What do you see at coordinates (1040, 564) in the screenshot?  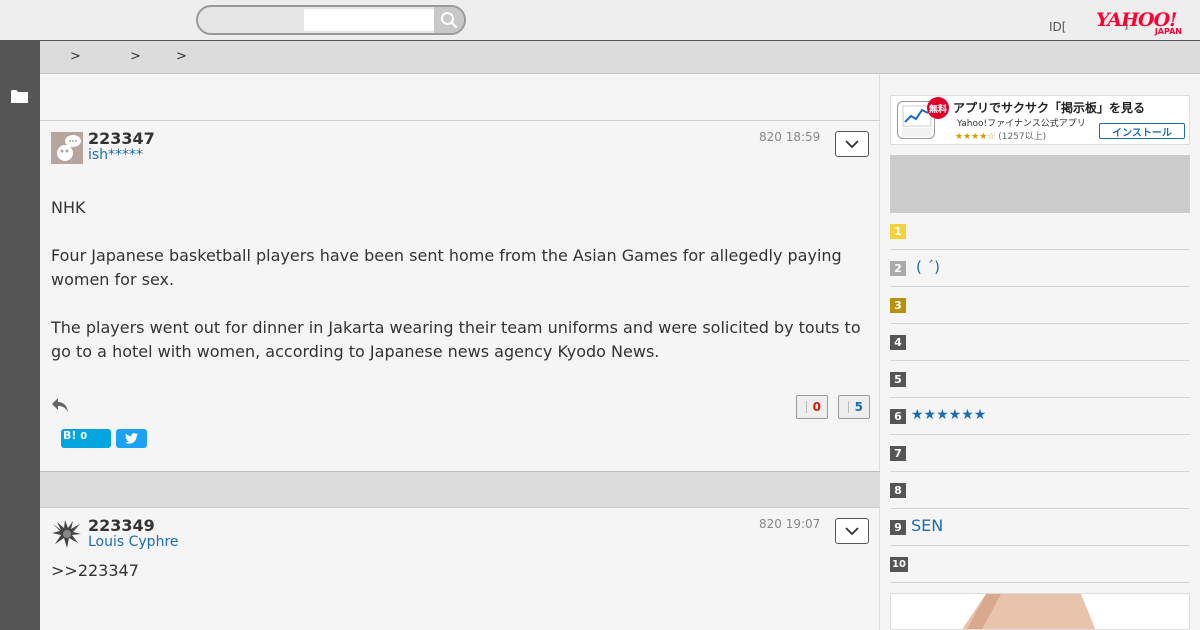 I see `ranking-item: 10` at bounding box center [1040, 564].